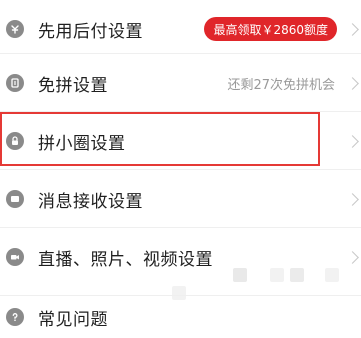  I want to click on settings-item-label: 消息接收设置, so click(90, 201).